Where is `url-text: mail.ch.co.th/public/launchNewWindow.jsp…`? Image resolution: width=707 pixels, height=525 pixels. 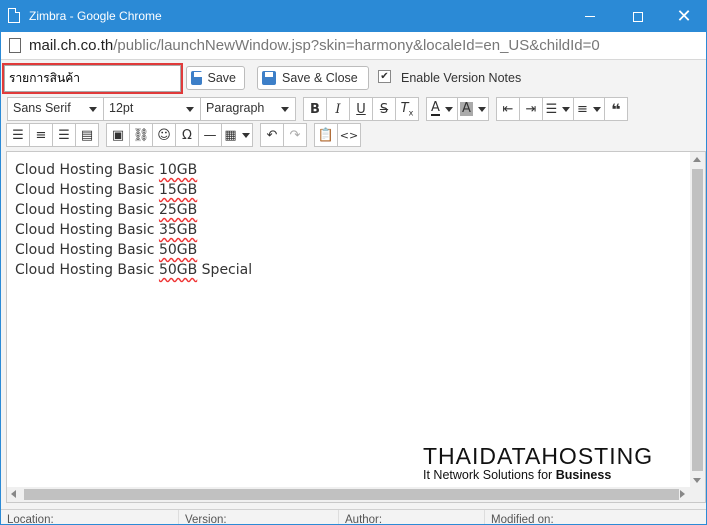 url-text: mail.ch.co.th/public/launchNewWindow.jsp… is located at coordinates (314, 45).